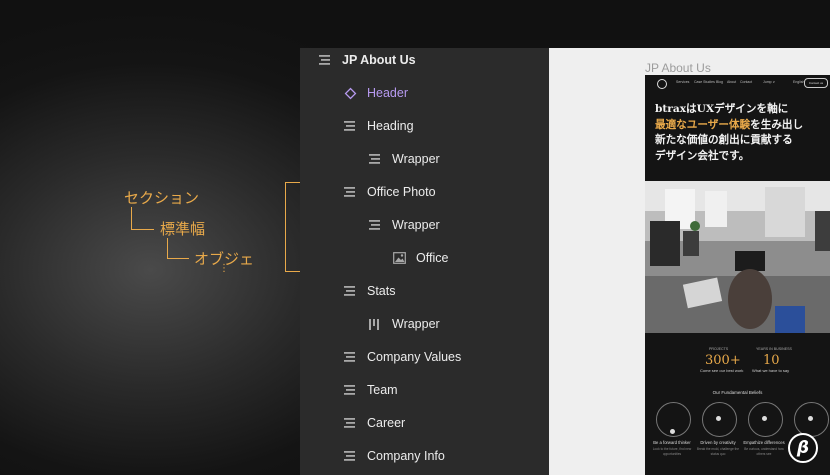 Image resolution: width=830 pixels, height=475 pixels. I want to click on layer-label: Office Photo, so click(401, 192).